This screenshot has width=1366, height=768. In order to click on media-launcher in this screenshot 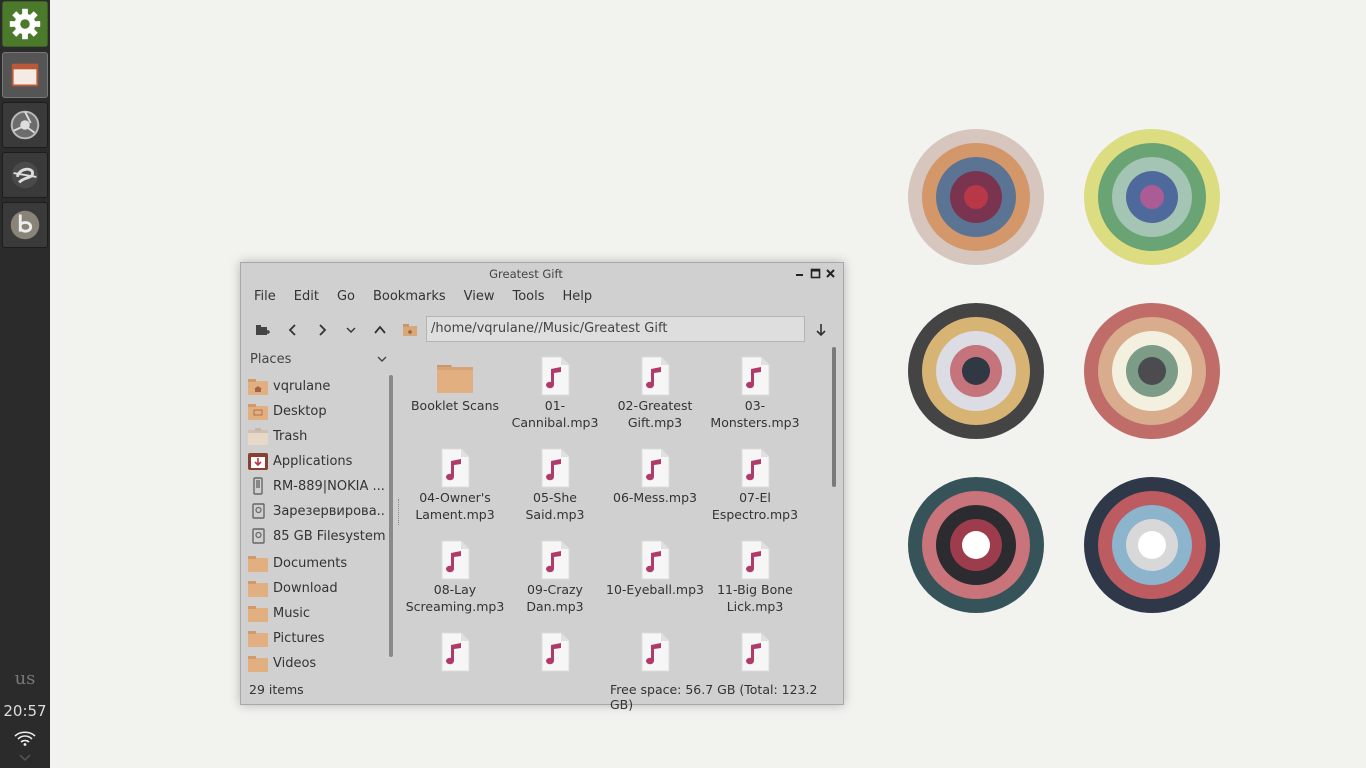, I will do `click(25, 175)`.